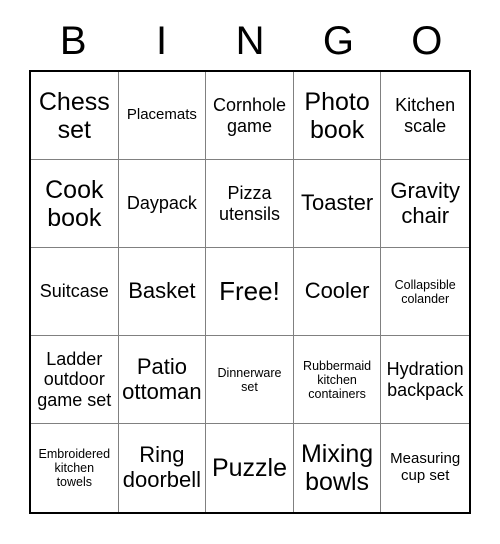  I want to click on bingo-cell-label: Puzzle, so click(249, 468).